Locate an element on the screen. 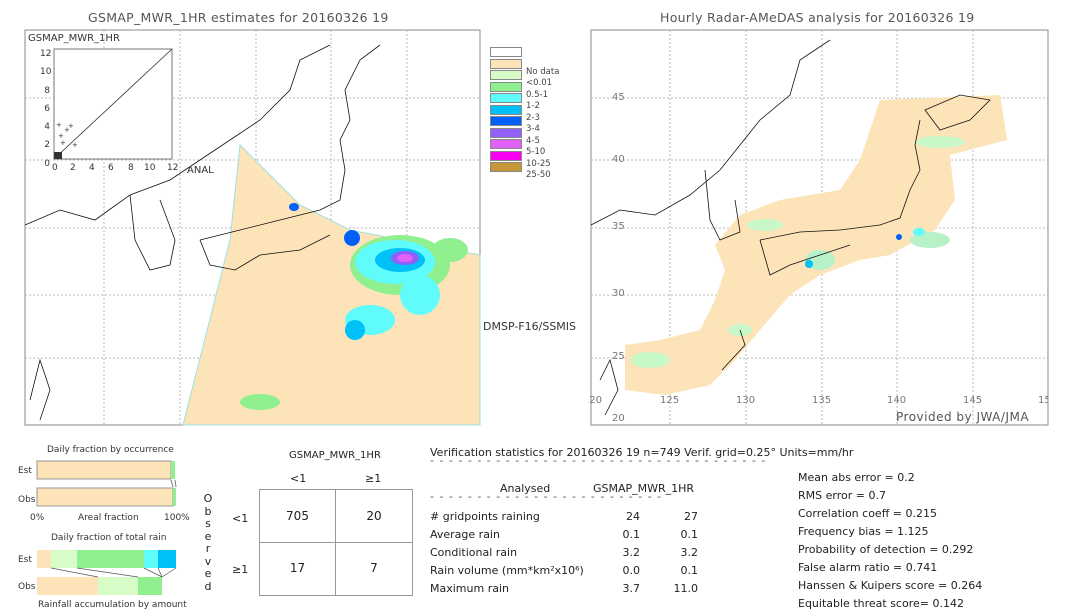 The height and width of the screenshot is (612, 1080). scatter-x-tick: 6 is located at coordinates (111, 168).